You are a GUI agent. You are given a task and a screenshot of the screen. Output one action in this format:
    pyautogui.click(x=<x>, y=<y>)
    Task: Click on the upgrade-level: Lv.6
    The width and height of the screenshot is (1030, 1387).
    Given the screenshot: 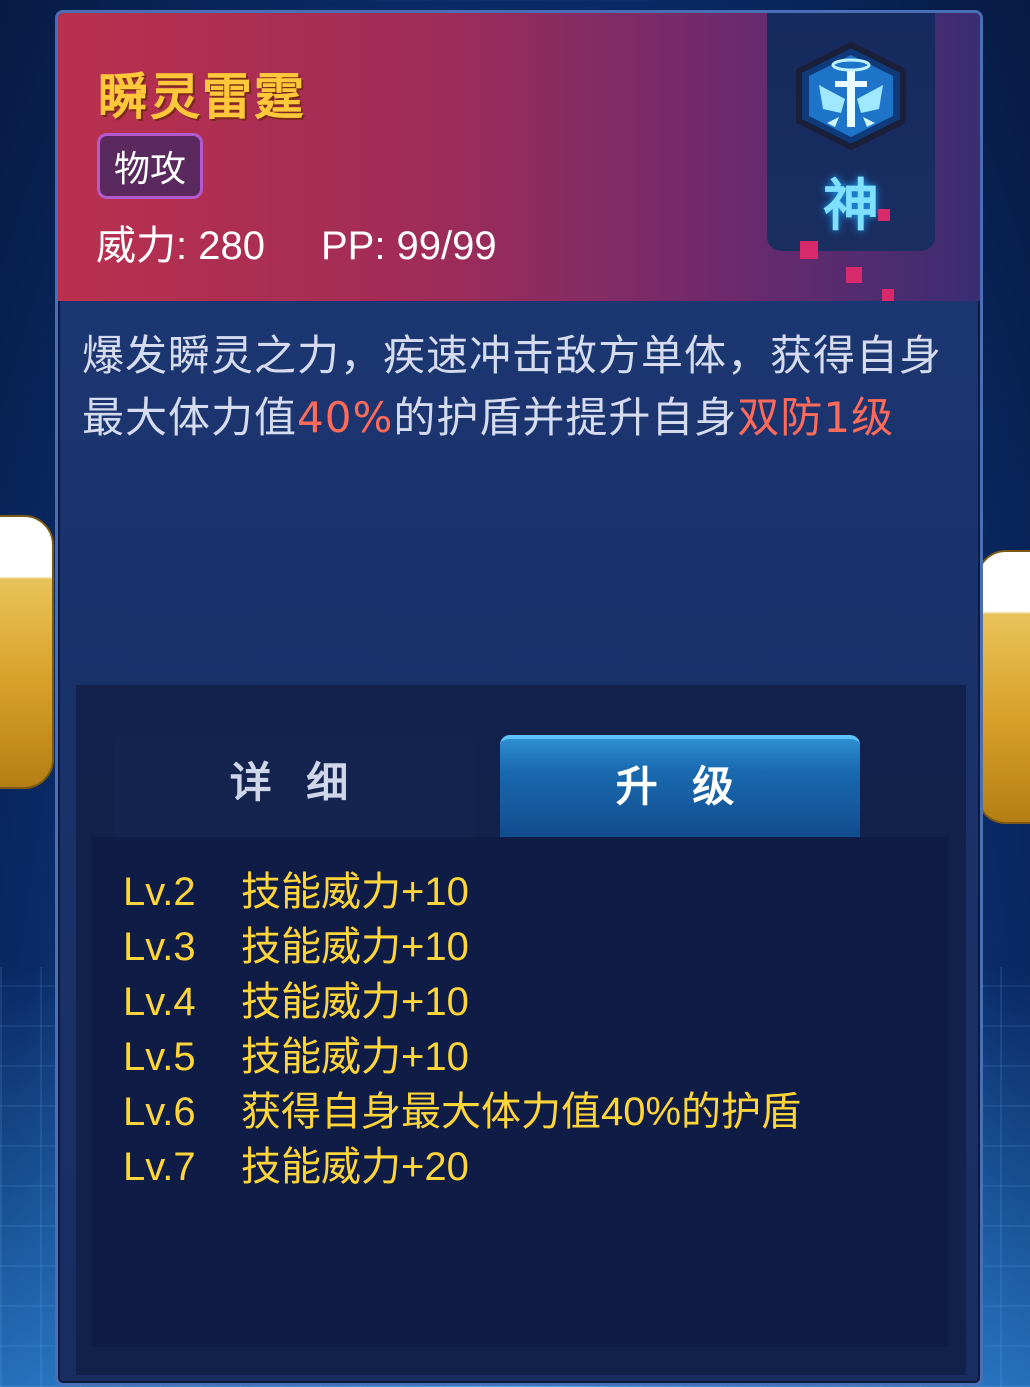 What is the action you would take?
    pyautogui.click(x=159, y=1112)
    